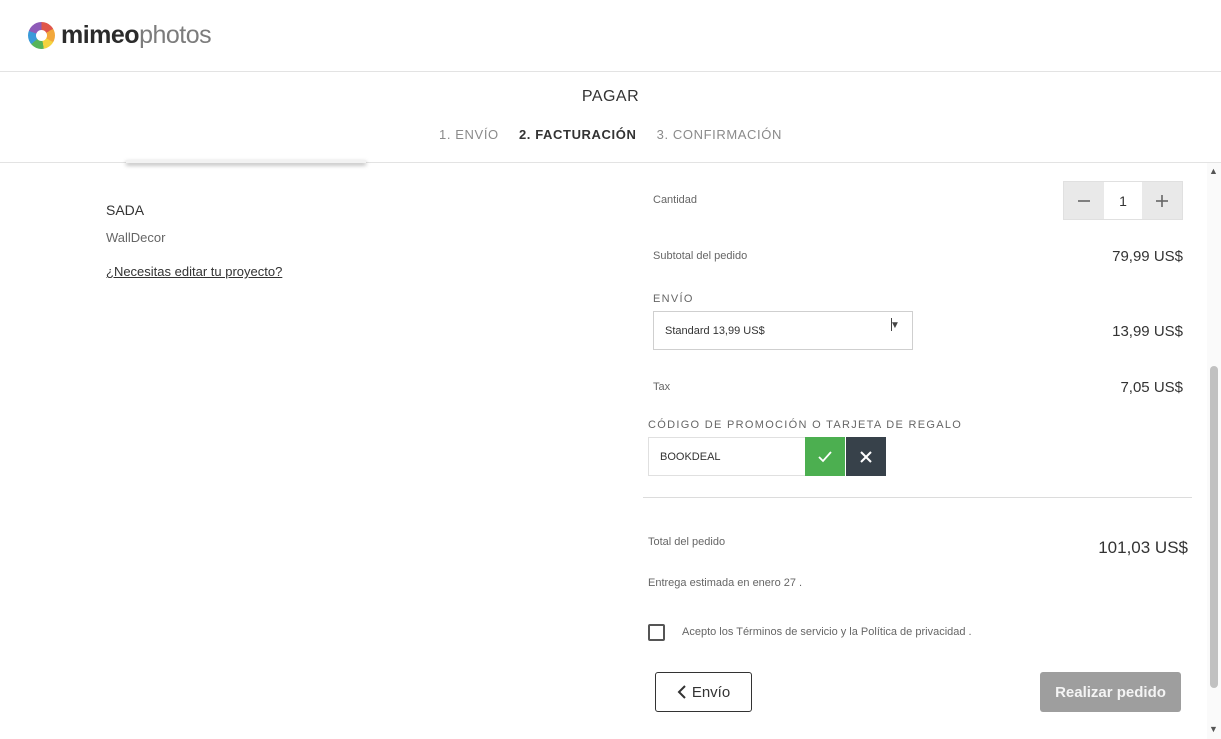 This screenshot has width=1221, height=739. What do you see at coordinates (711, 692) in the screenshot?
I see `back-button-label: Envío` at bounding box center [711, 692].